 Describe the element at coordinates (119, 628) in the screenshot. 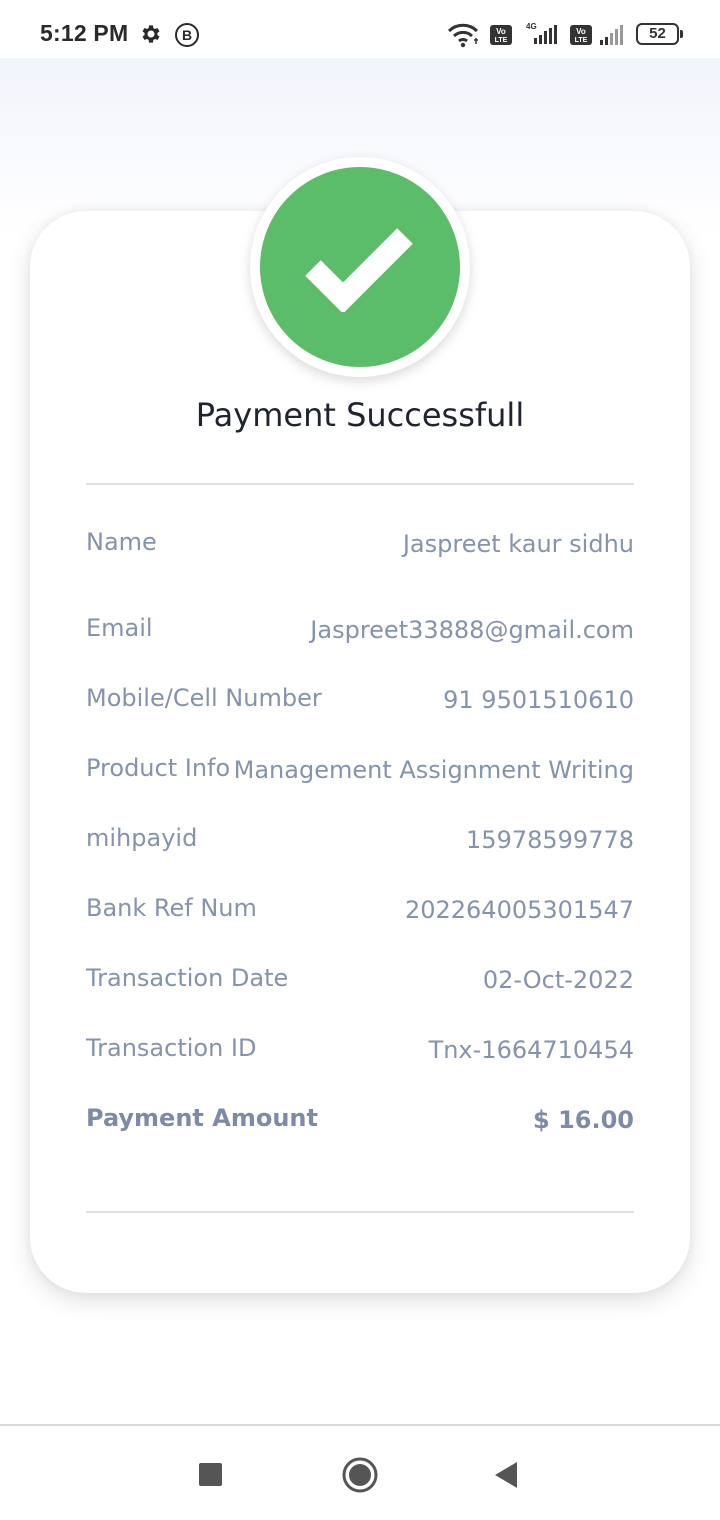

I see `row-label: Email` at that location.